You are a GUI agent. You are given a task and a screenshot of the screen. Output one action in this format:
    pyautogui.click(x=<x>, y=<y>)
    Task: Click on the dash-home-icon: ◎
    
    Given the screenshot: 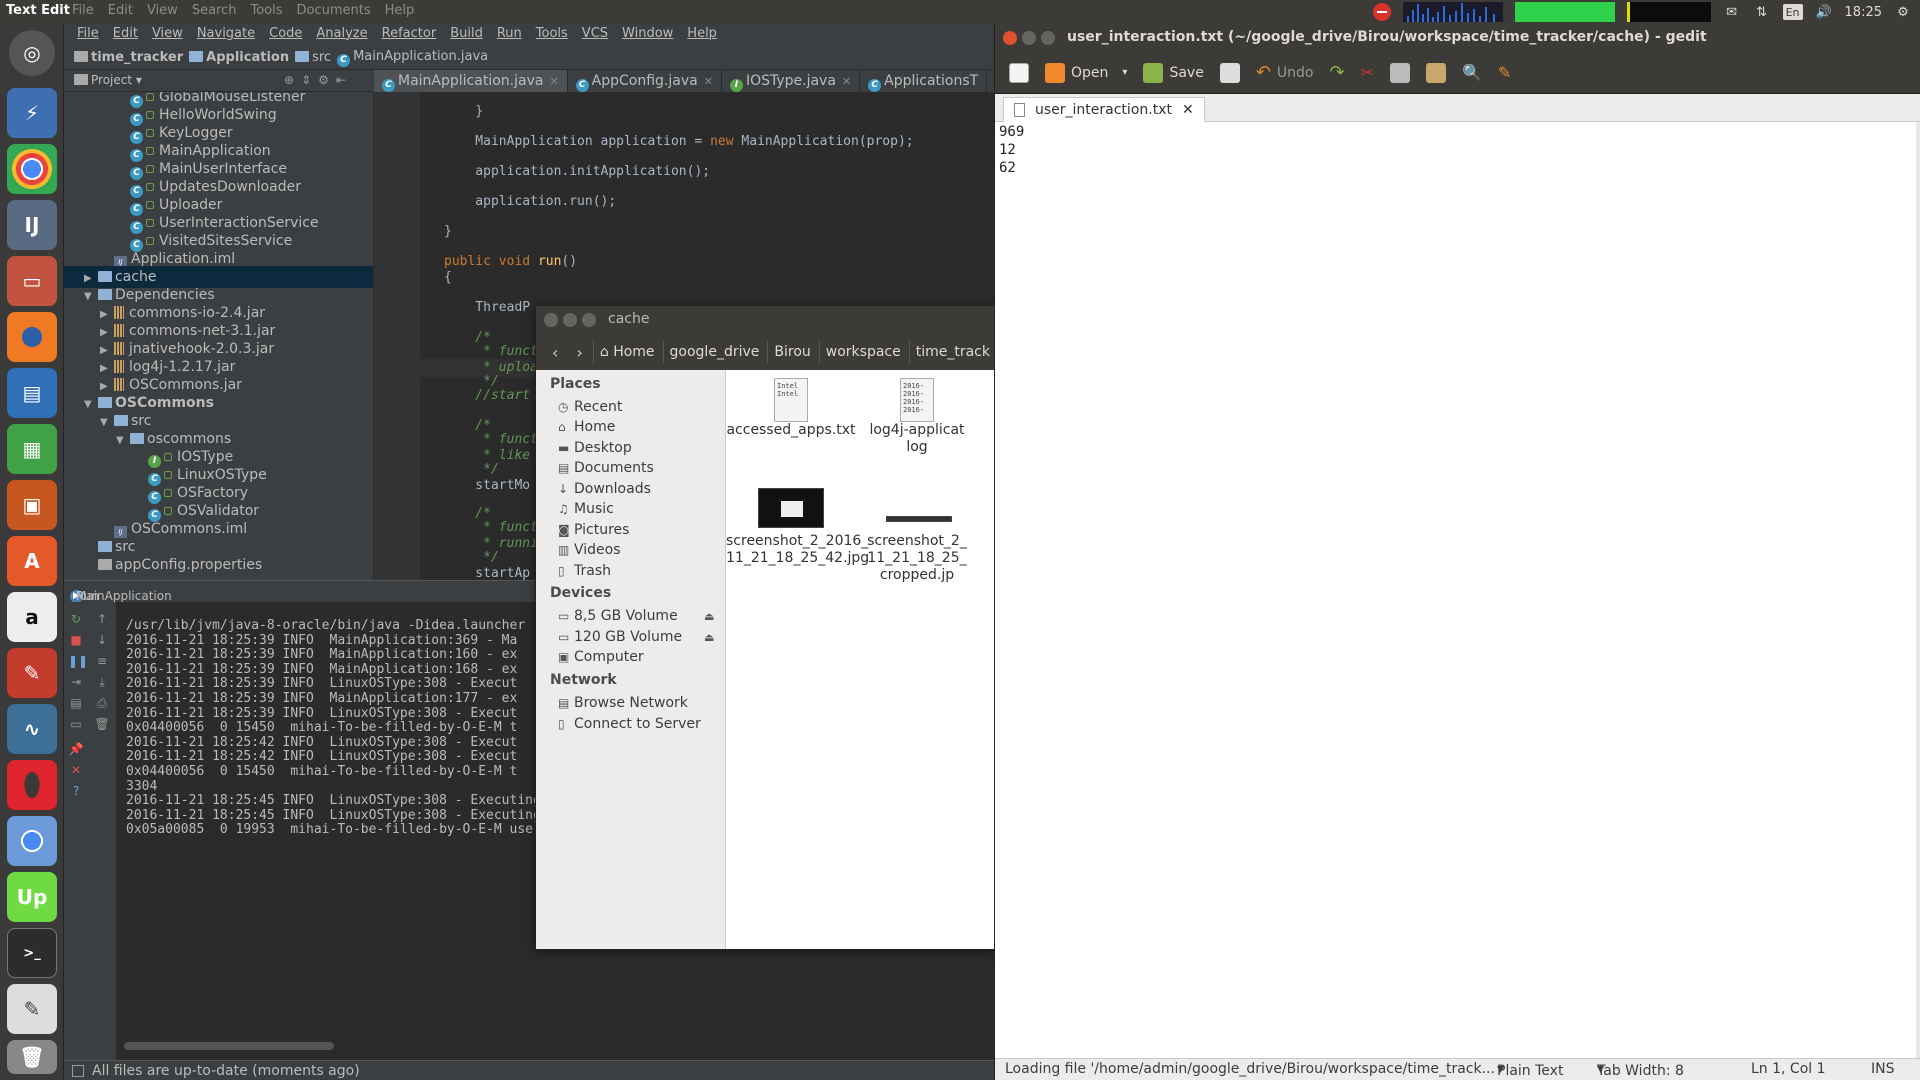 What is the action you would take?
    pyautogui.click(x=32, y=53)
    